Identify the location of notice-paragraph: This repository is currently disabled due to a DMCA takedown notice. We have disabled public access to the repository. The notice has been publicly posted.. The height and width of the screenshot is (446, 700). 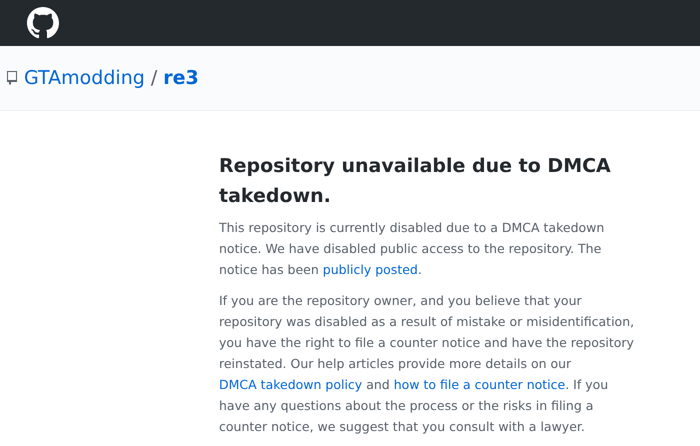
(412, 249).